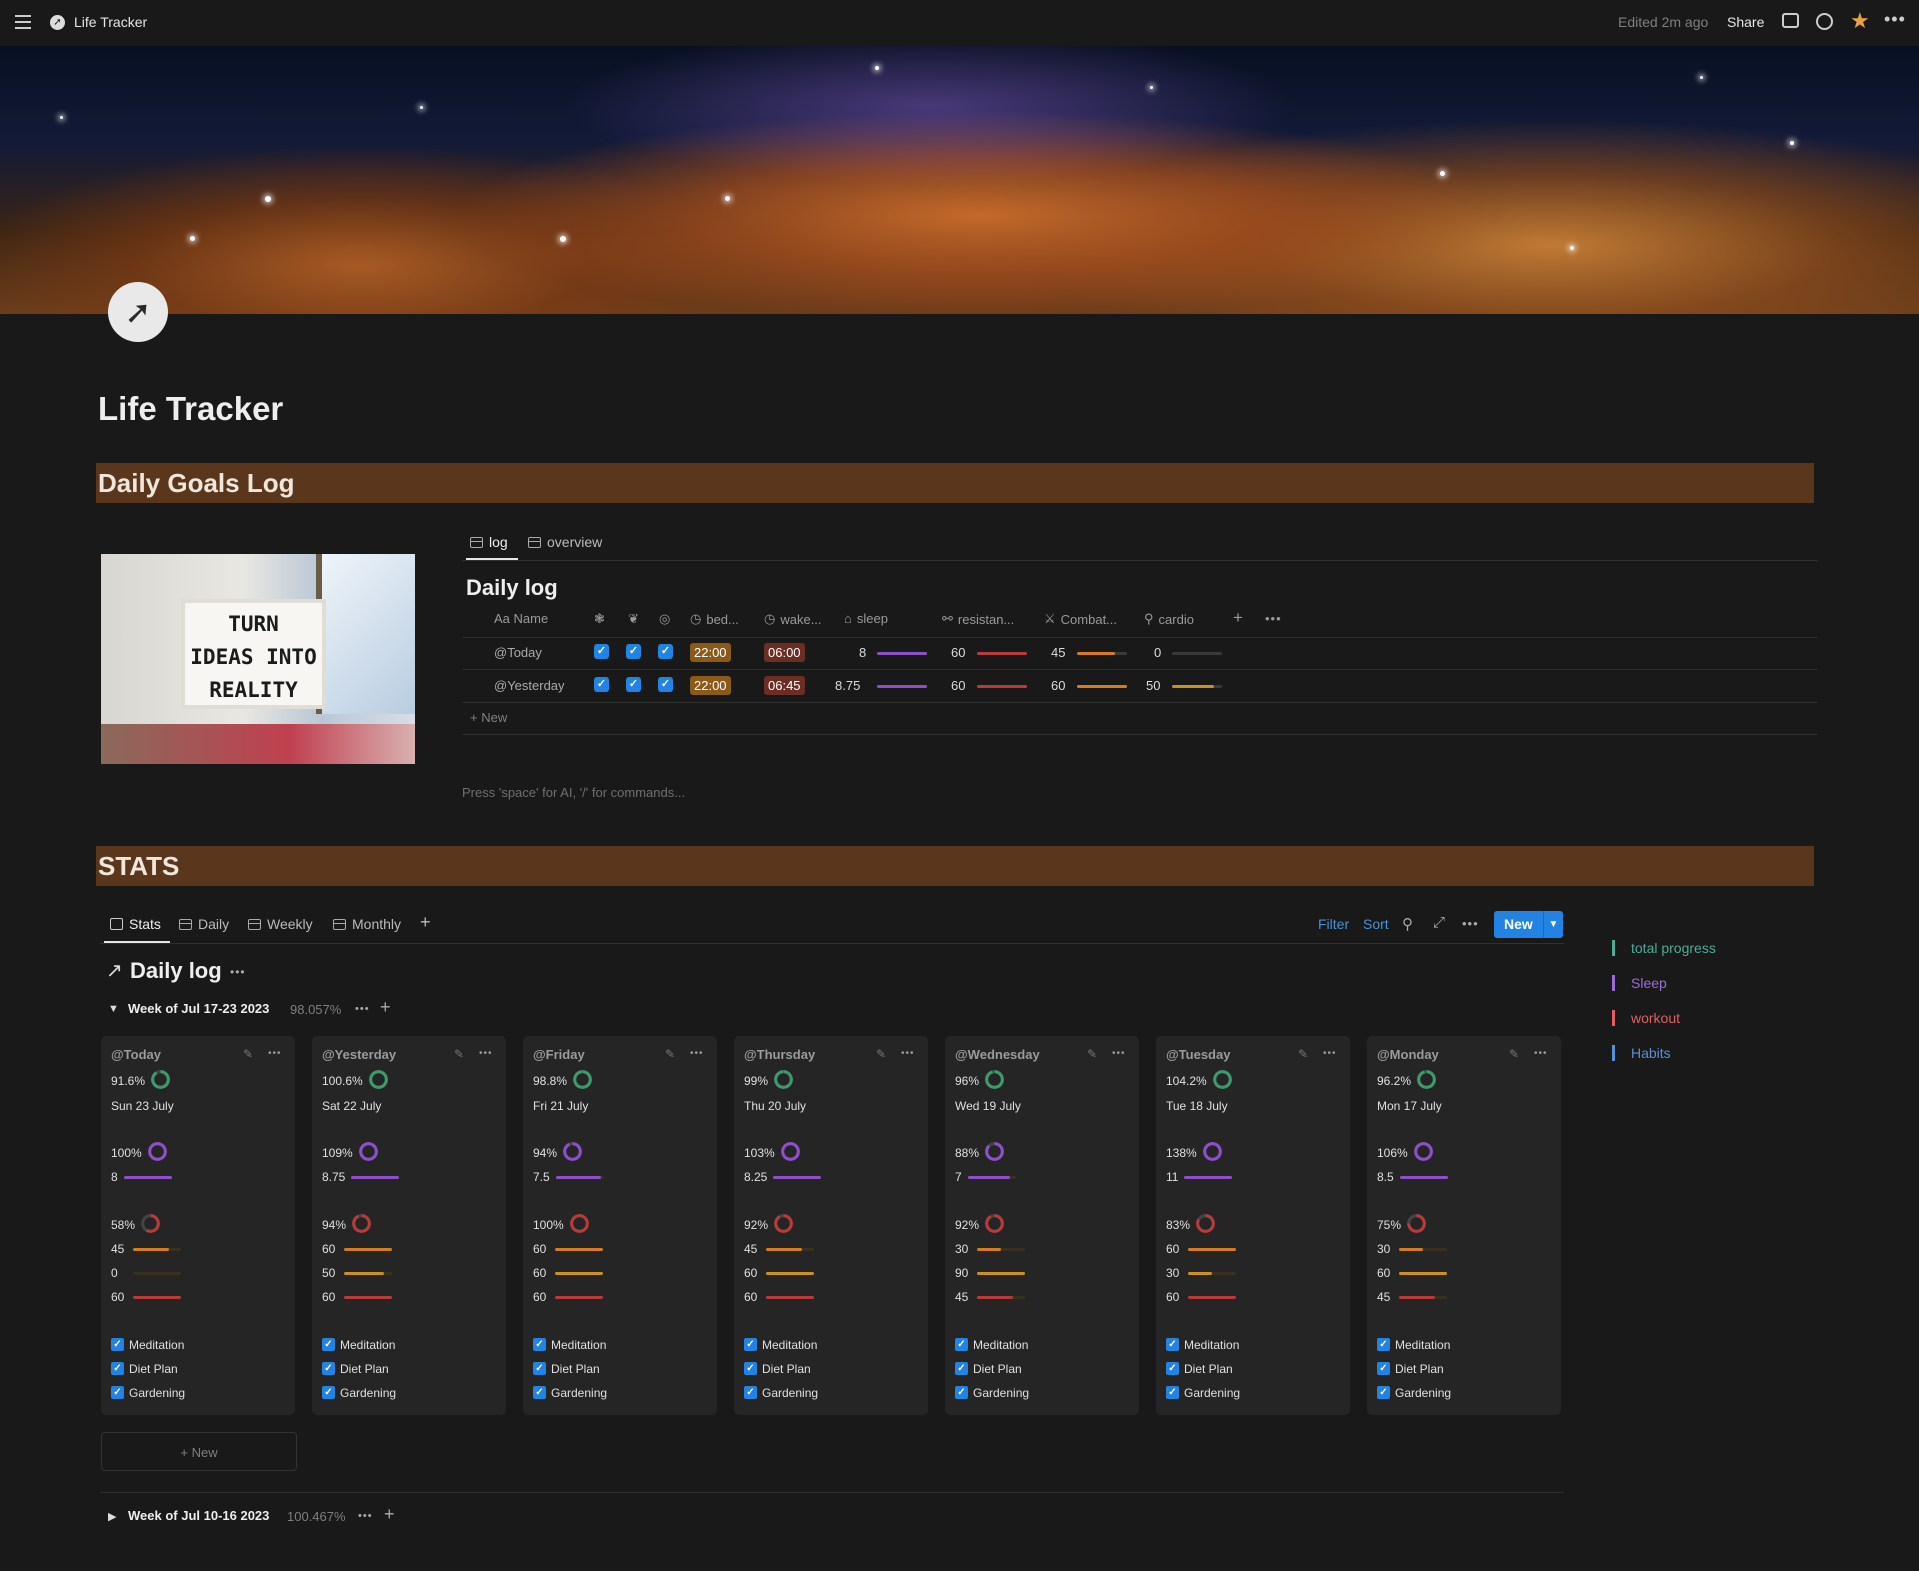  Describe the element at coordinates (847, 685) in the screenshot. I see `sleep-value: 8.75` at that location.